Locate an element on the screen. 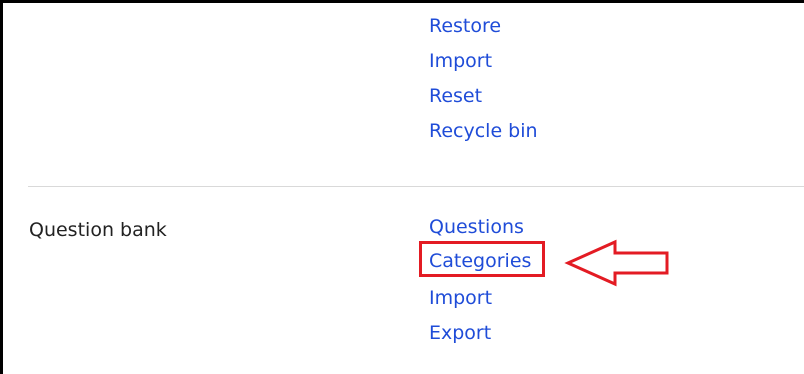 This screenshot has height=374, width=804. section-divider is located at coordinates (416, 186).